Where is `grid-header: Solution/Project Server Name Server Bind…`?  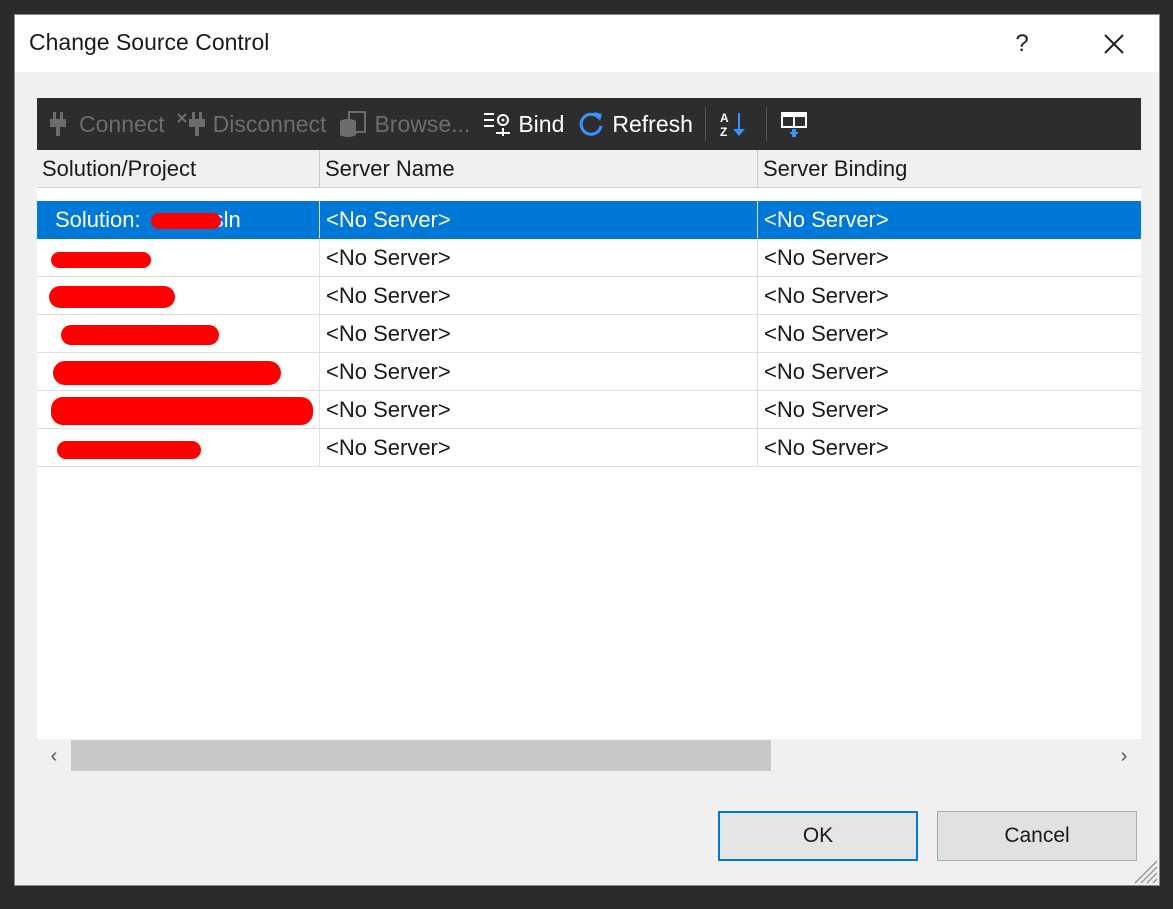 grid-header: Solution/Project Server Name Server Bind… is located at coordinates (589, 169).